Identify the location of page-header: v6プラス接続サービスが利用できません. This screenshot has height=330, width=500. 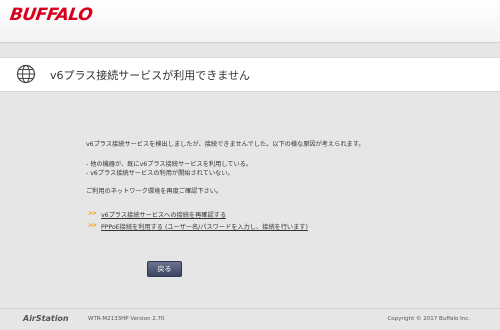
(250, 74).